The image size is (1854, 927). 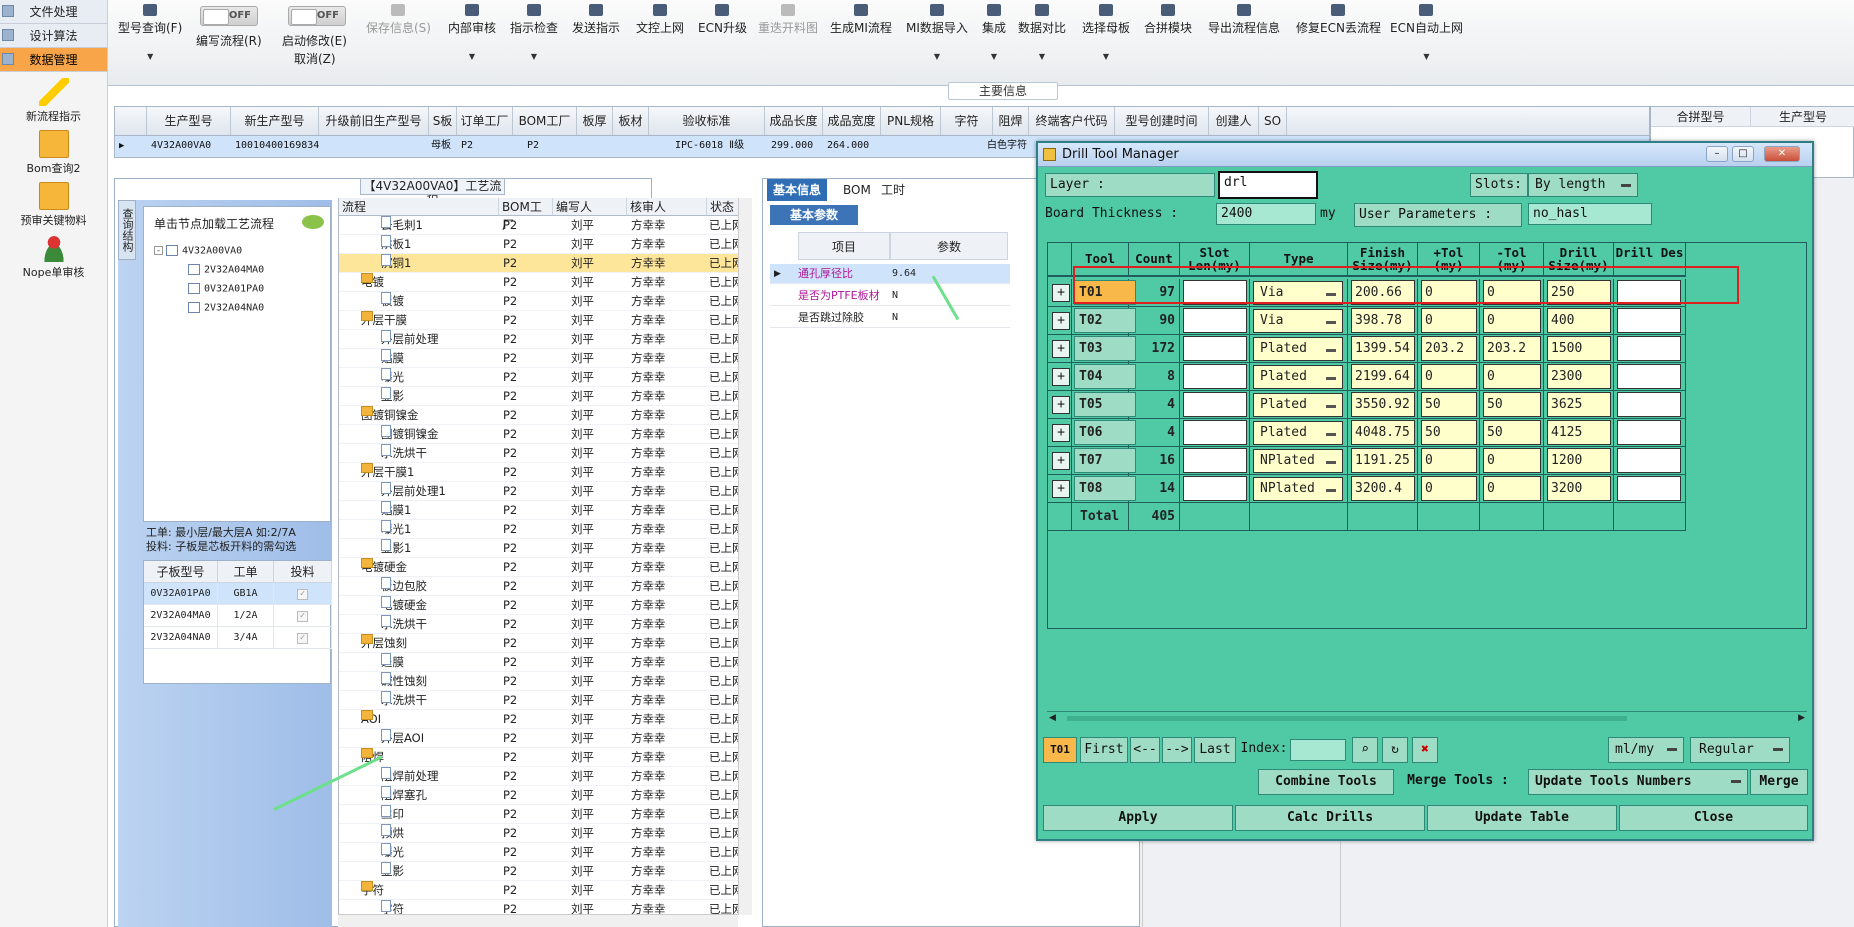 What do you see at coordinates (539, 700) in the screenshot?
I see `process-row: 水洗烘干 P2 刘平 方幸幸 已上网` at bounding box center [539, 700].